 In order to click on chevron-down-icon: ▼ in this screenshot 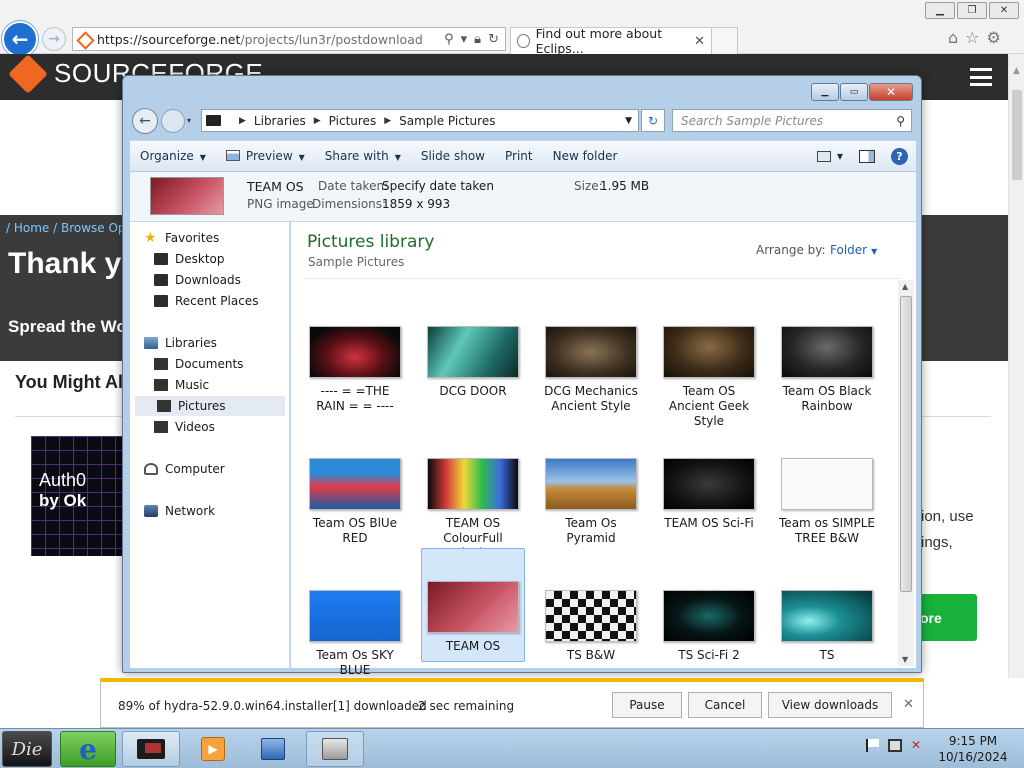, I will do `click(874, 251)`.